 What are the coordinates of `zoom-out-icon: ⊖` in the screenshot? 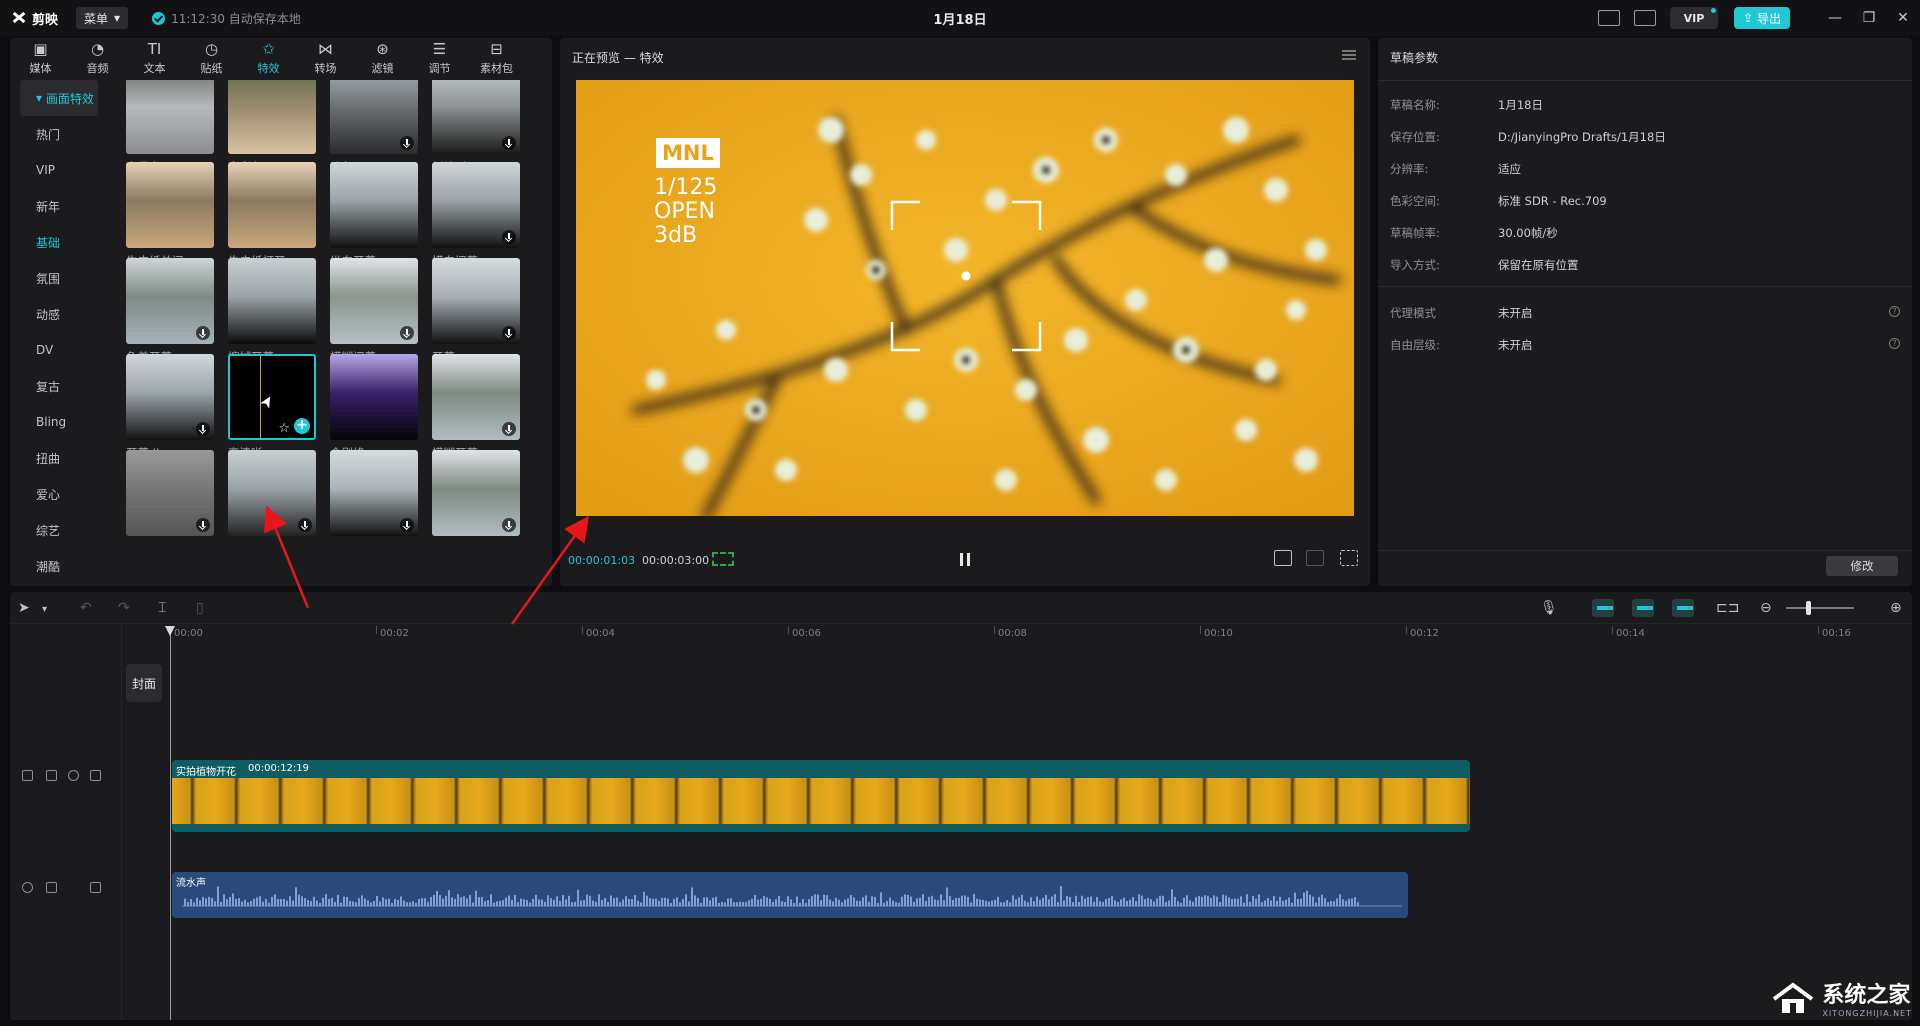 It's located at (1766, 608).